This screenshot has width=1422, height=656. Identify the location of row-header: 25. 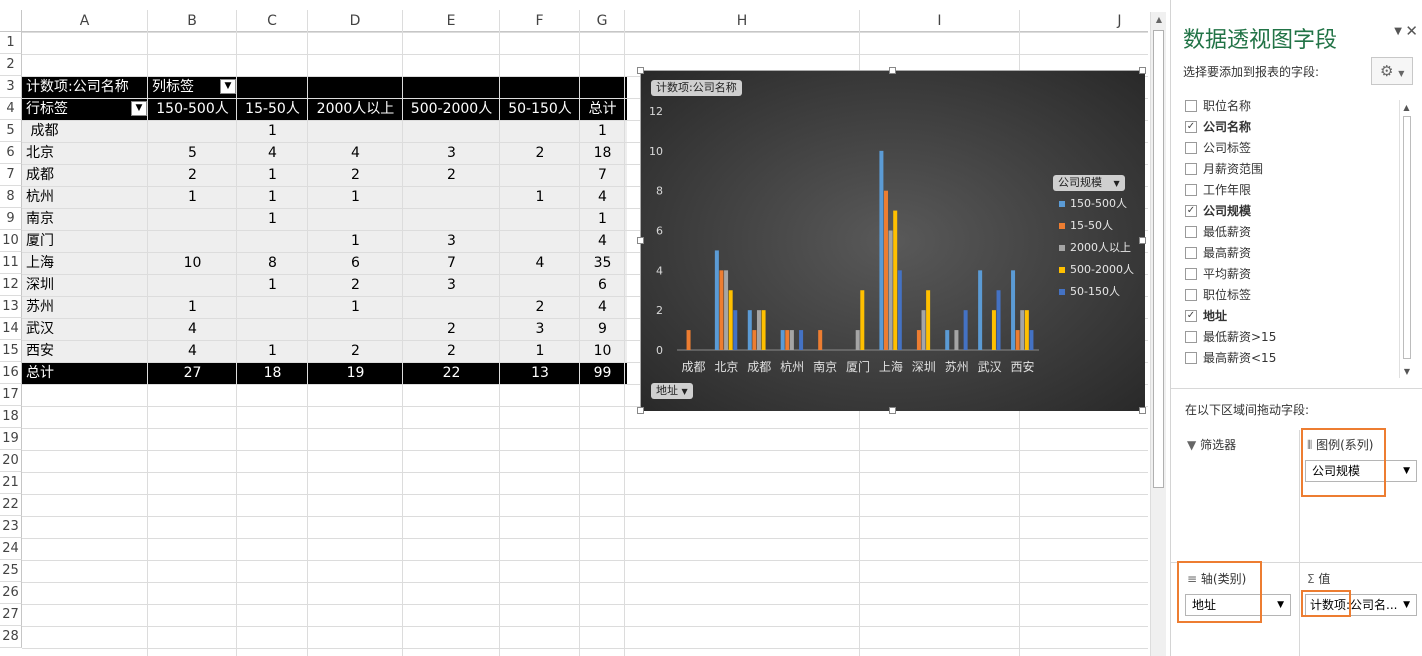
(11, 571).